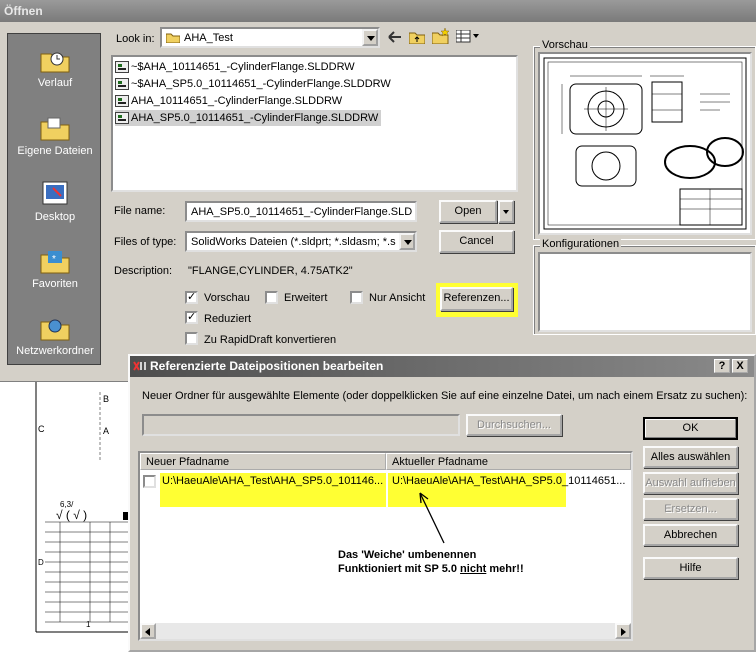  I want to click on ok-button: OK, so click(690, 428).